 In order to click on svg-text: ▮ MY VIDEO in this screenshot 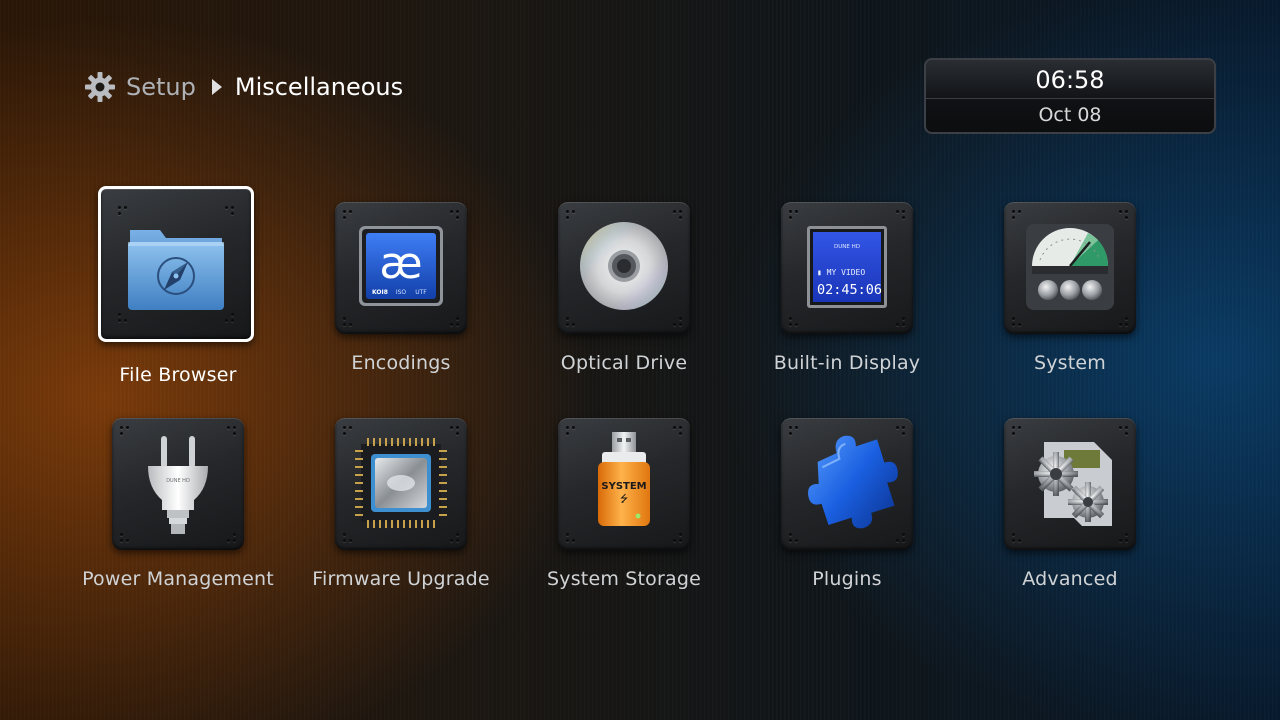, I will do `click(841, 272)`.